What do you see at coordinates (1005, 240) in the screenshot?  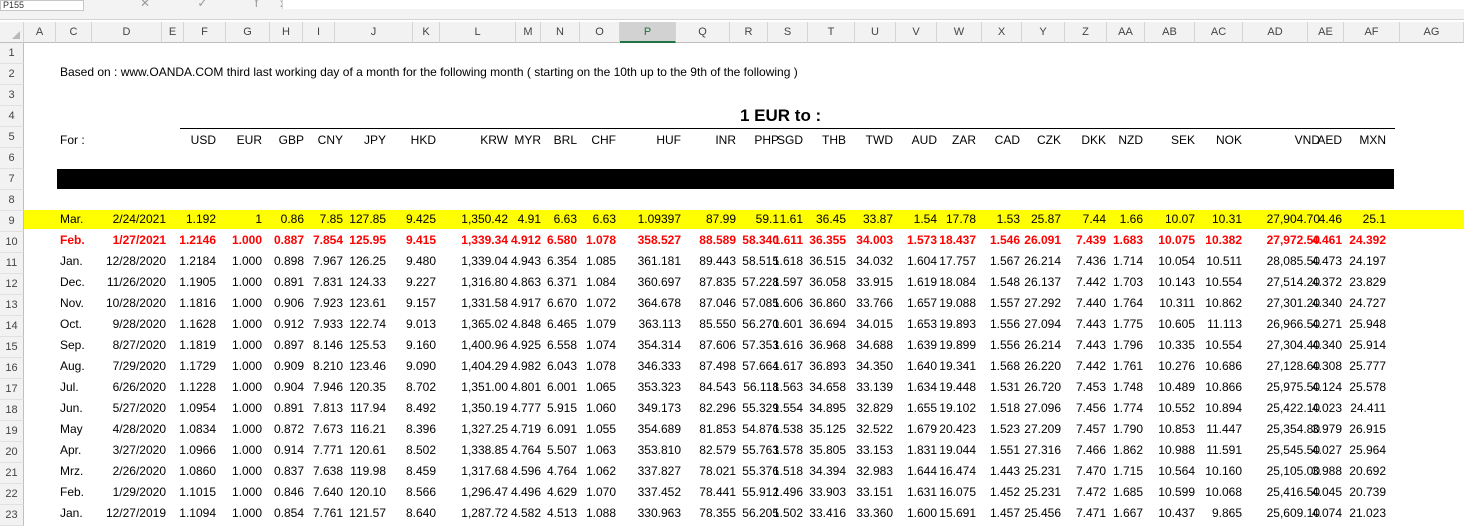 I see `rate-cell-cad: 1.546` at bounding box center [1005, 240].